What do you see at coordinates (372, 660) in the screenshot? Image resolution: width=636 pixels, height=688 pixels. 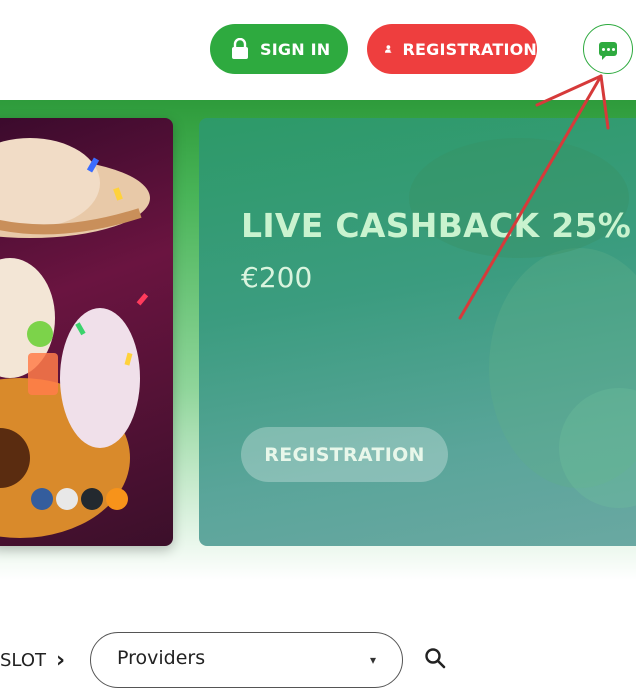 I see `chevron-down-icon: ▾` at bounding box center [372, 660].